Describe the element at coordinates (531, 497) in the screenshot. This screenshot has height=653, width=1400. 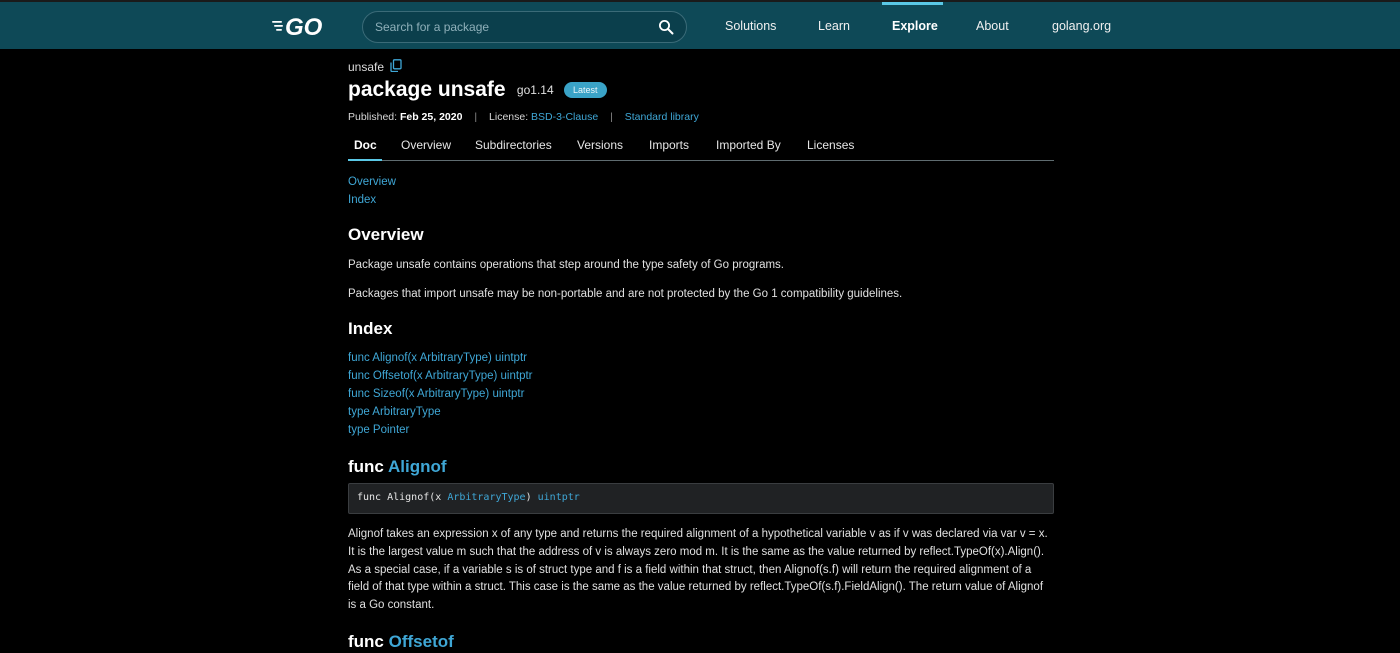
I see `signature-mid: )` at that location.